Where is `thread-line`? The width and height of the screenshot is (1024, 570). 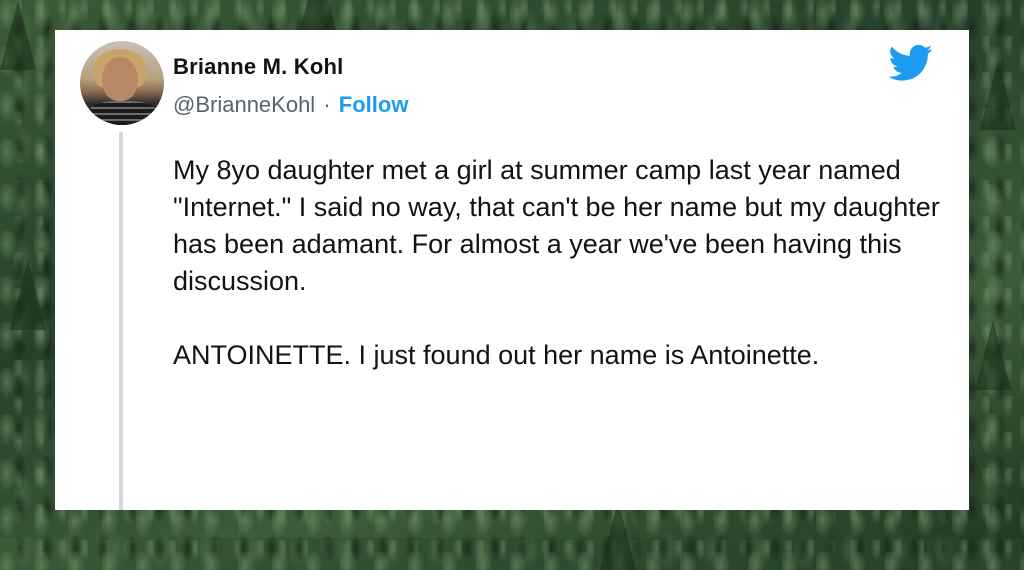 thread-line is located at coordinates (121, 321).